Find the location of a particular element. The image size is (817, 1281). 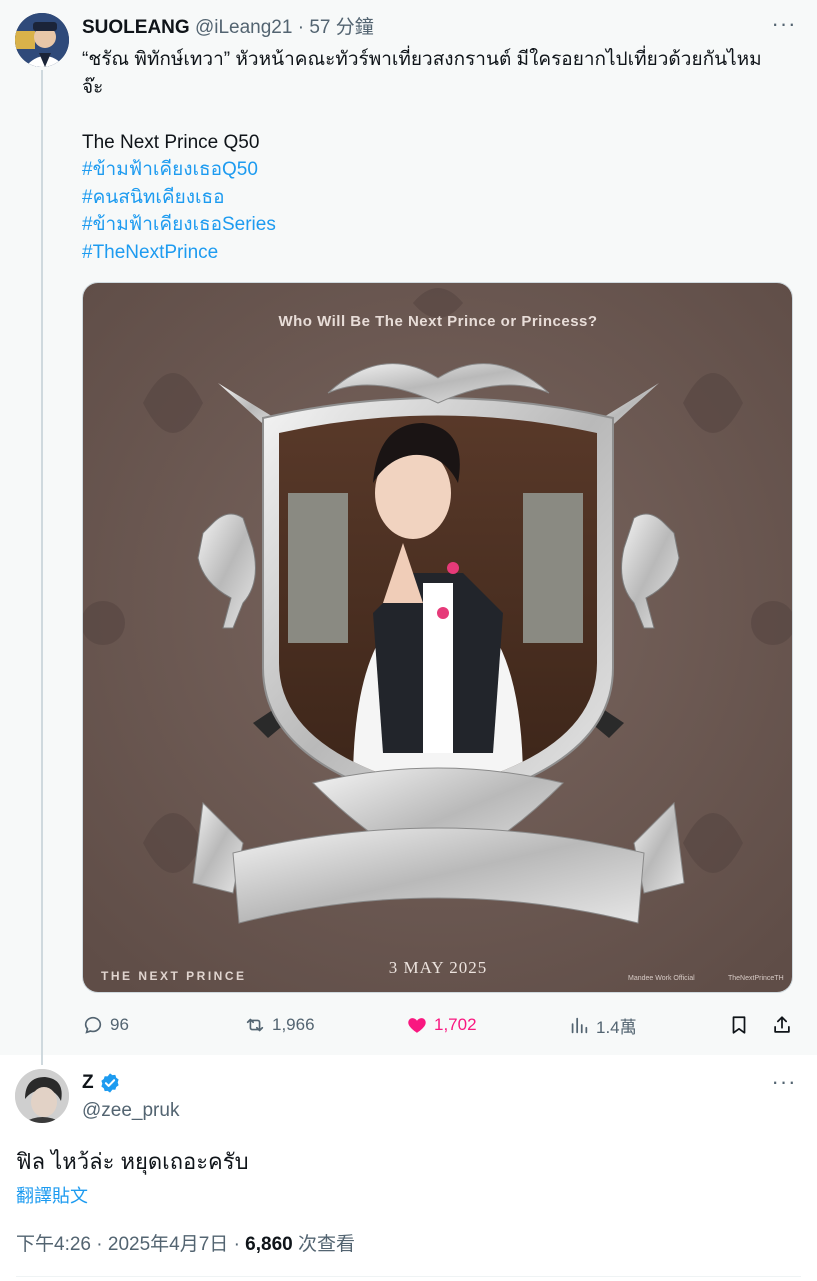

reply-author: Z is located at coordinates (101, 1083).